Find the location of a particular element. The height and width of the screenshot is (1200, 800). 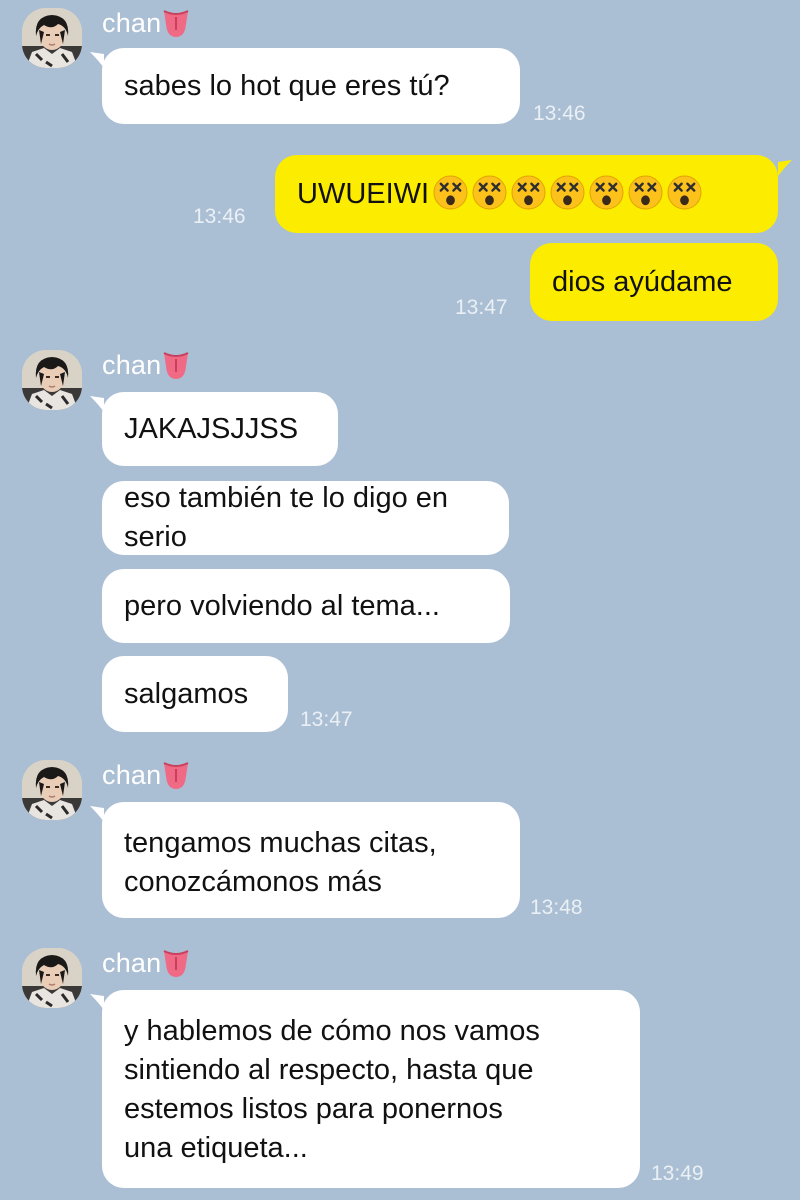

message-bubble: eso también te lo digo en serio is located at coordinates (305, 518).